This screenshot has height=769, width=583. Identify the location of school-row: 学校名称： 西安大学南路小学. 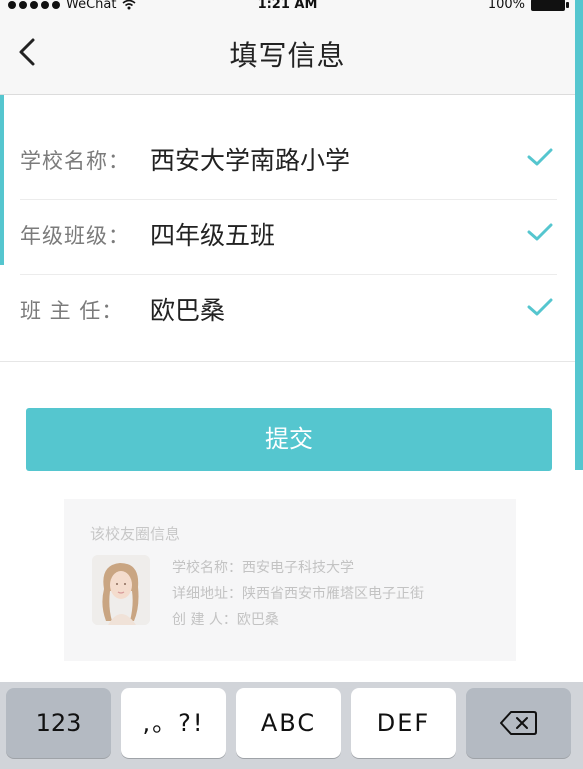
(288, 162).